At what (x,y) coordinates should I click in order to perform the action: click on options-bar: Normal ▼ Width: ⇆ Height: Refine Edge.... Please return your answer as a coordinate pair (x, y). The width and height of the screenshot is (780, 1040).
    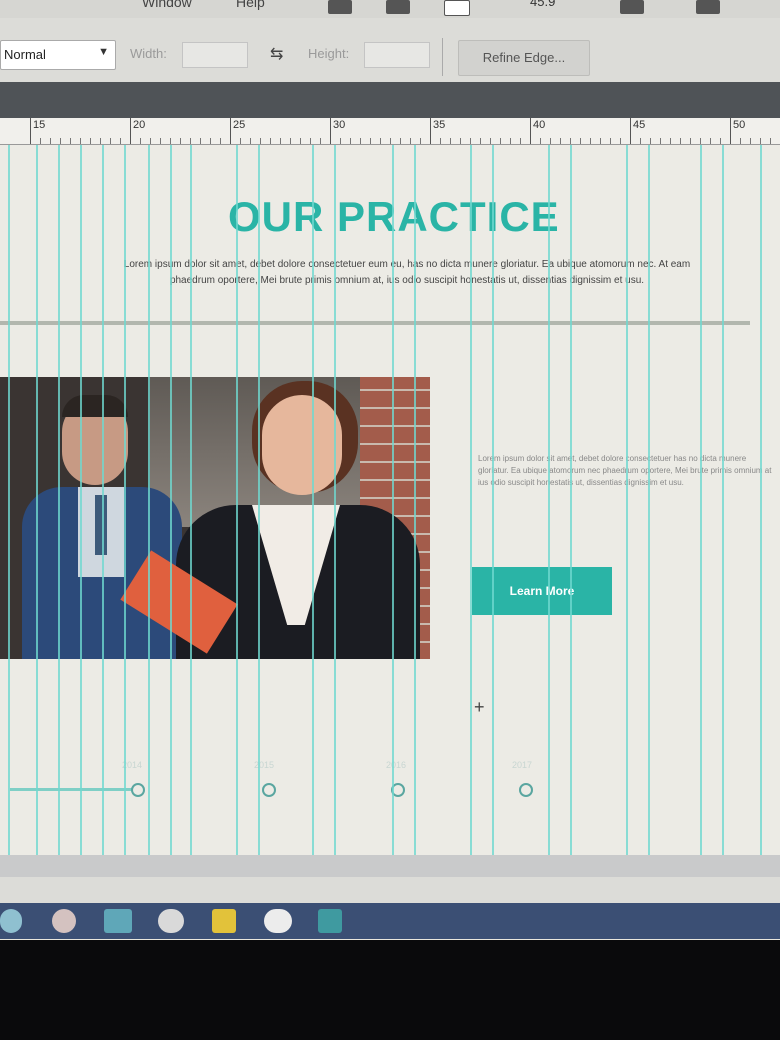
    Looking at the image, I should click on (390, 50).